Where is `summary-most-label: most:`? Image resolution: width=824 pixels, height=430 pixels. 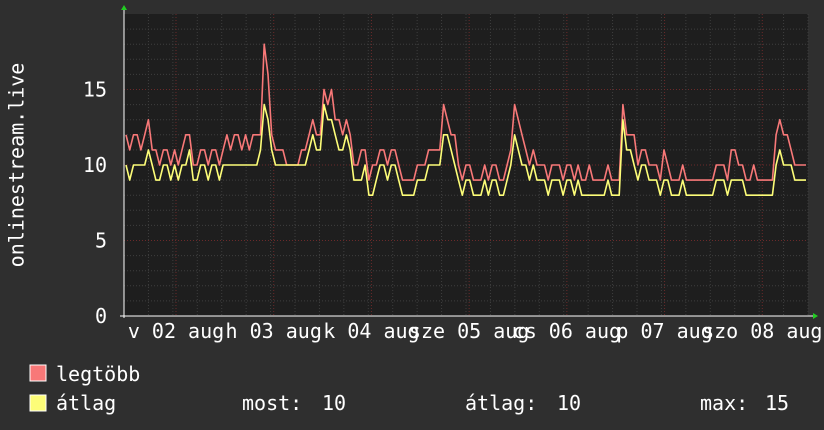
summary-most-label: most: is located at coordinates (272, 403).